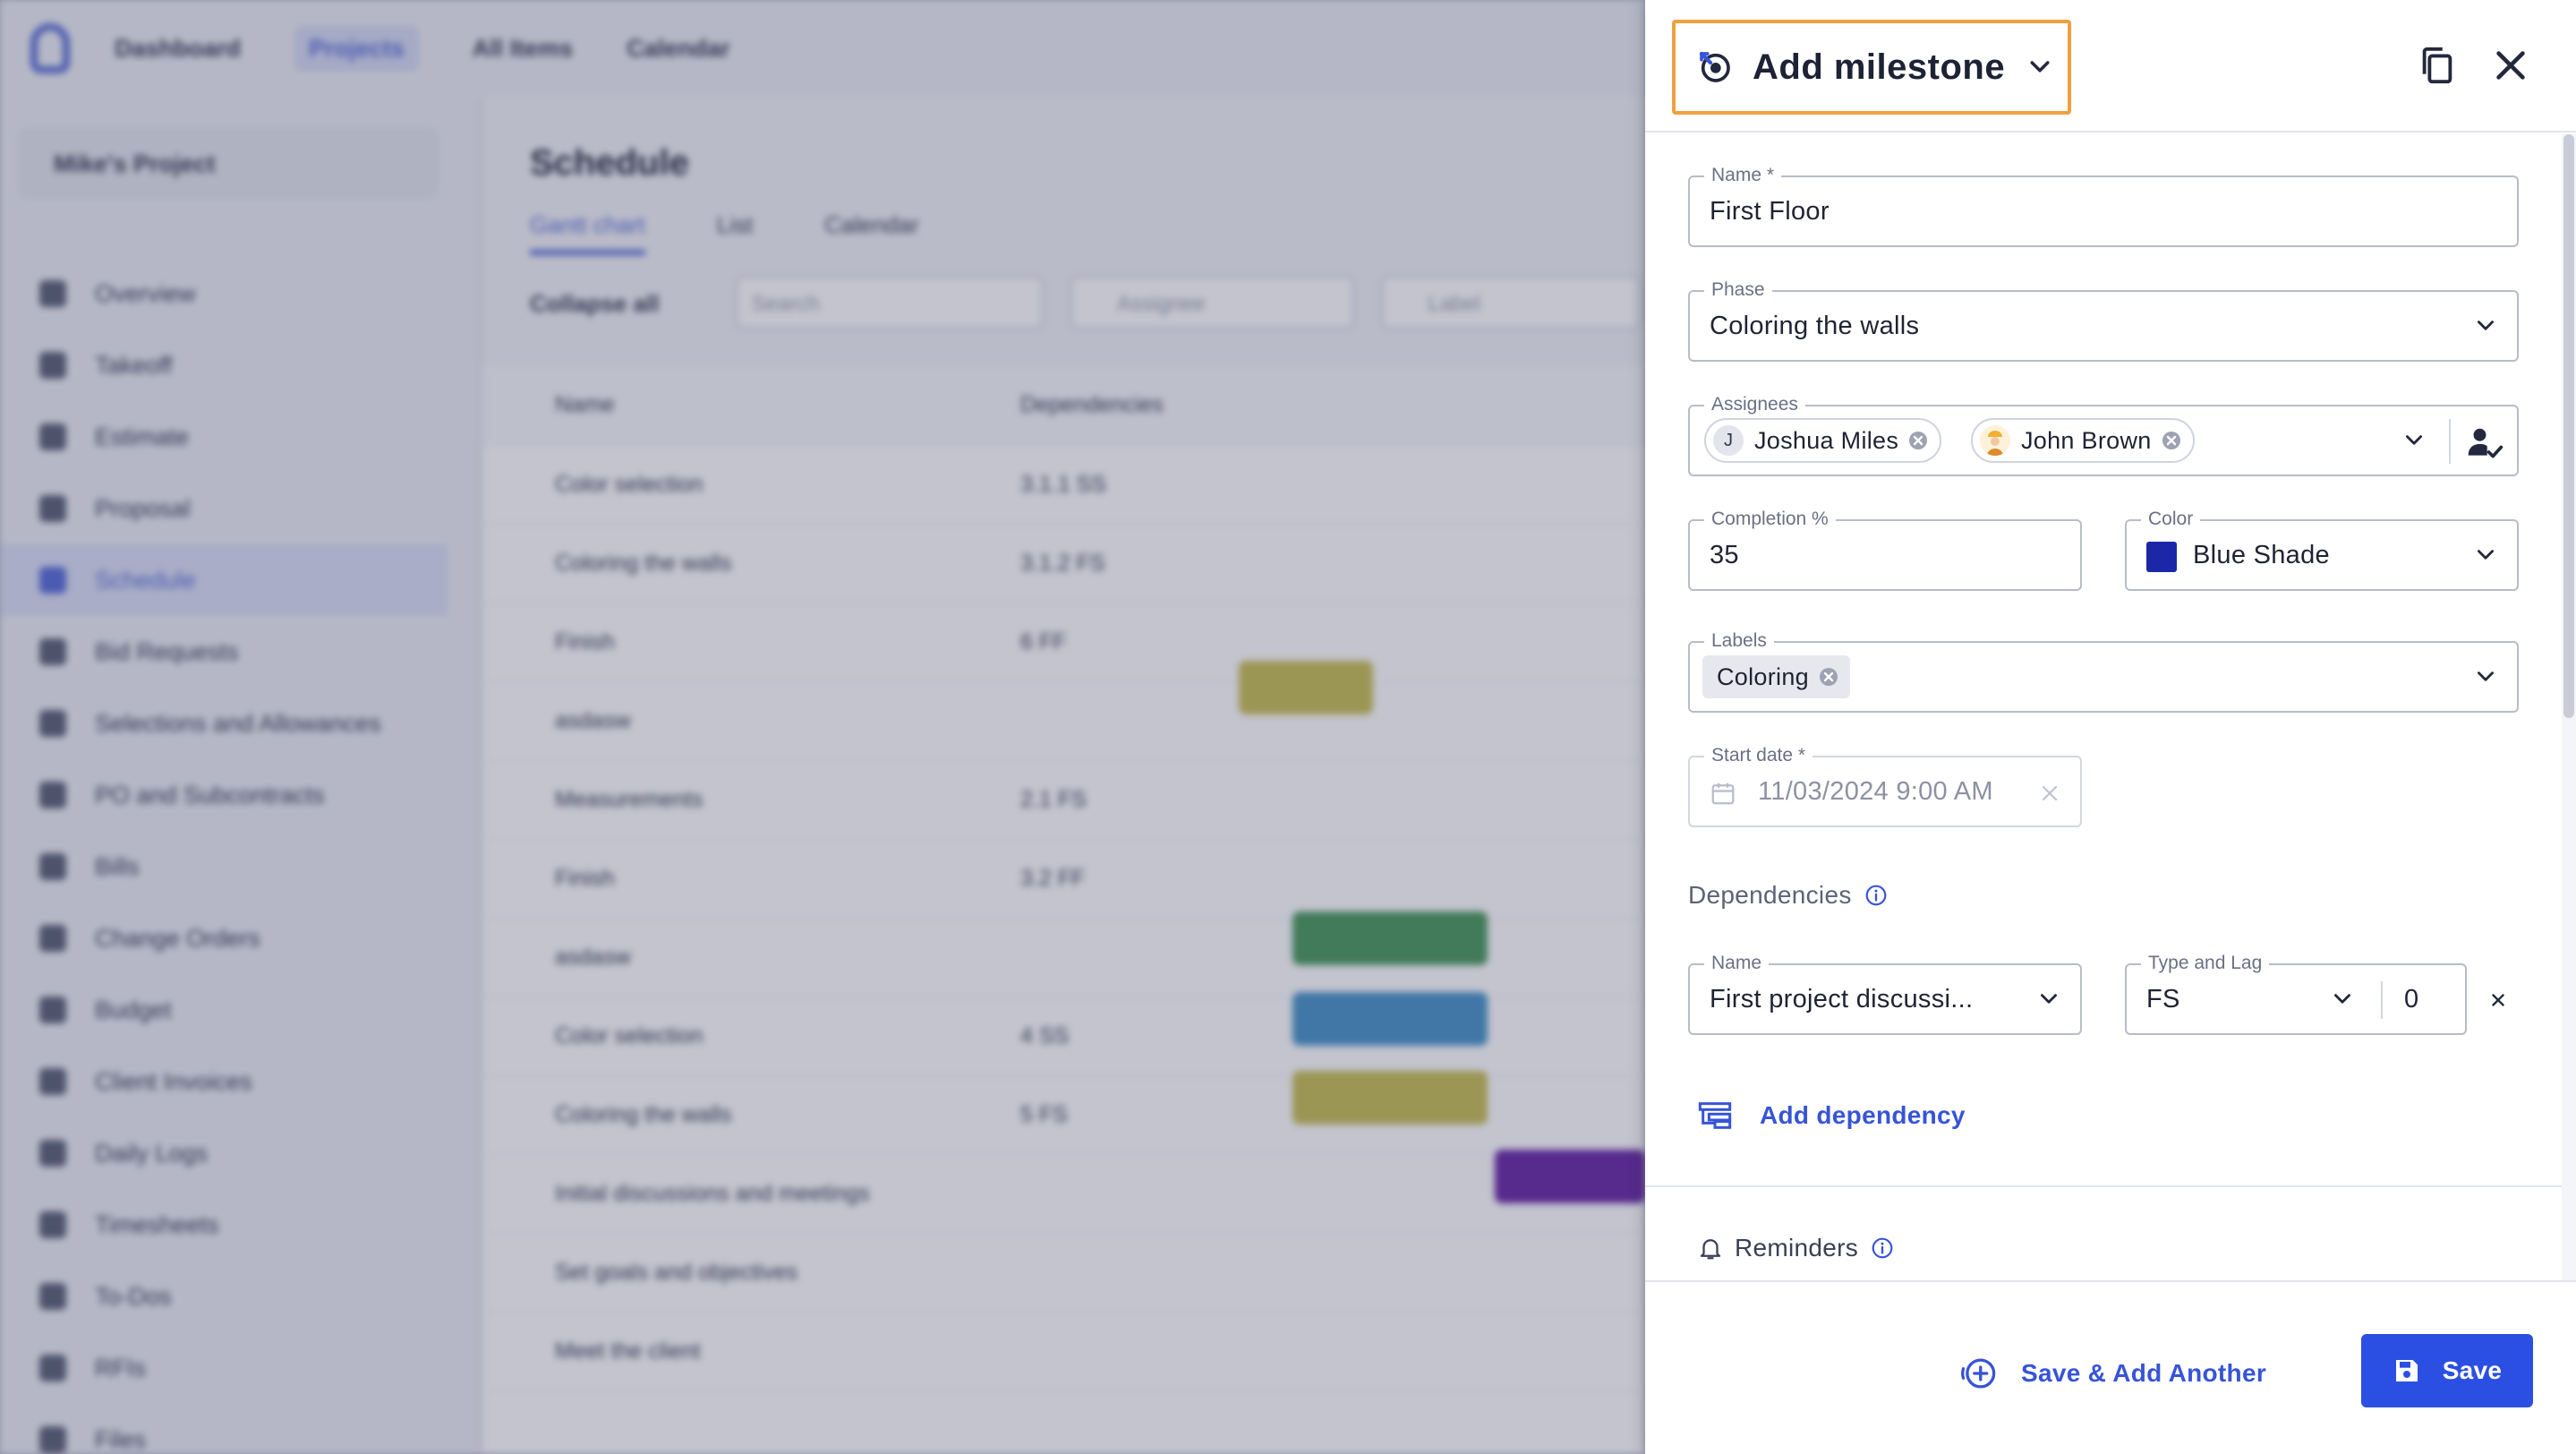  What do you see at coordinates (2103, 320) in the screenshot?
I see `phase-select: Phase Coloring the walls` at bounding box center [2103, 320].